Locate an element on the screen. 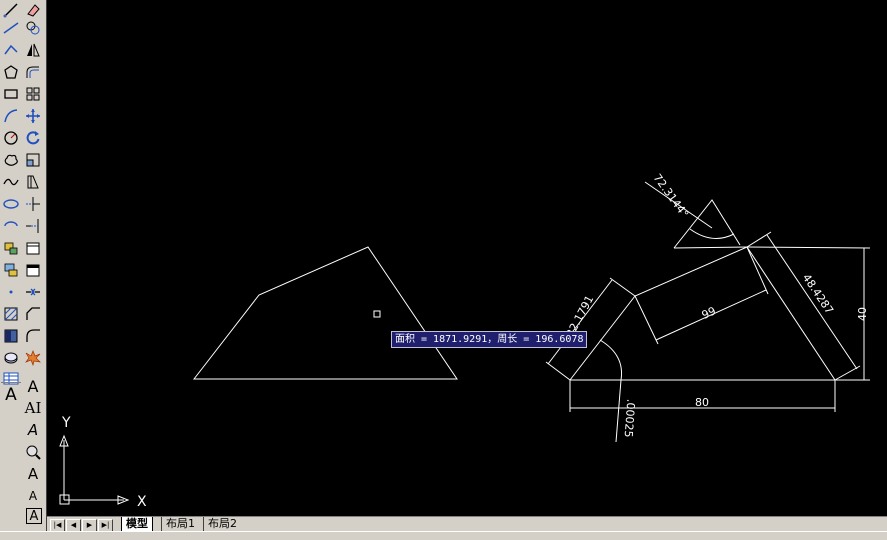 The height and width of the screenshot is (540, 887). rectangle-icon is located at coordinates (11, 94).